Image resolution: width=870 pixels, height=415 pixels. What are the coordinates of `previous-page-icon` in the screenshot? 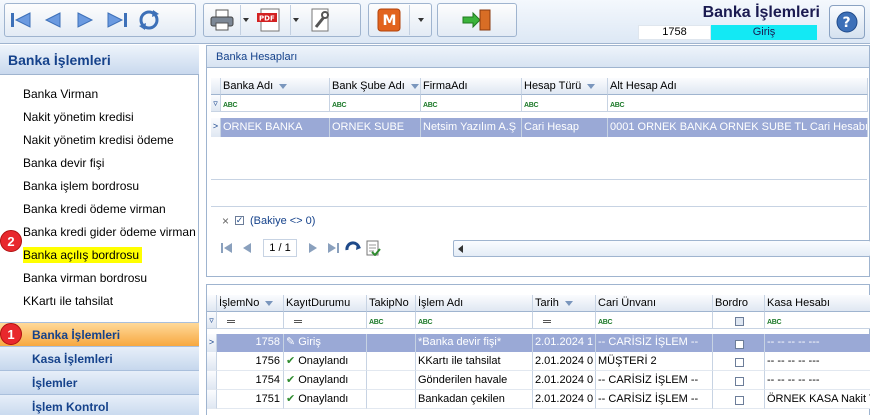 It's located at (247, 248).